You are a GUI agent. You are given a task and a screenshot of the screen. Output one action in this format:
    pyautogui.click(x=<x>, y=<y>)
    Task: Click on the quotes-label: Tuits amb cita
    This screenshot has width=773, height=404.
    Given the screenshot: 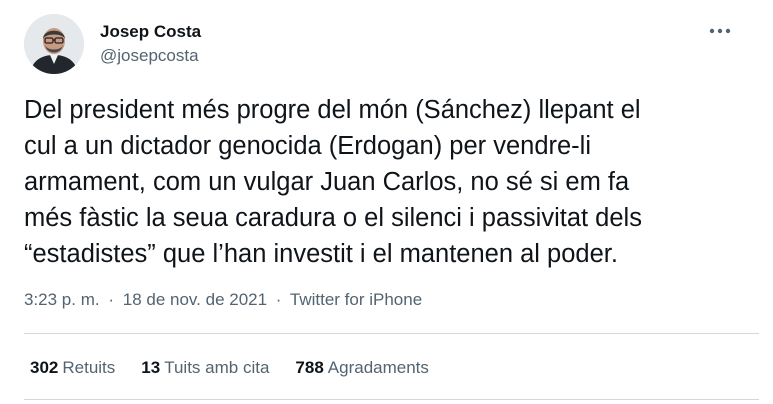 What is the action you would take?
    pyautogui.click(x=217, y=367)
    